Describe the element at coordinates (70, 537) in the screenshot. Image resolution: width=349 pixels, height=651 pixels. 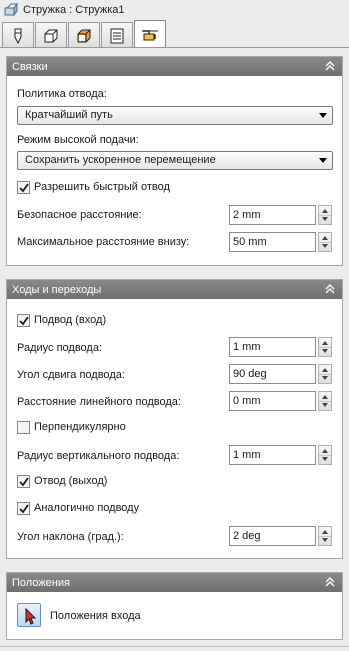
I see `ramp-angle-label: Угол наклона (град.):` at that location.